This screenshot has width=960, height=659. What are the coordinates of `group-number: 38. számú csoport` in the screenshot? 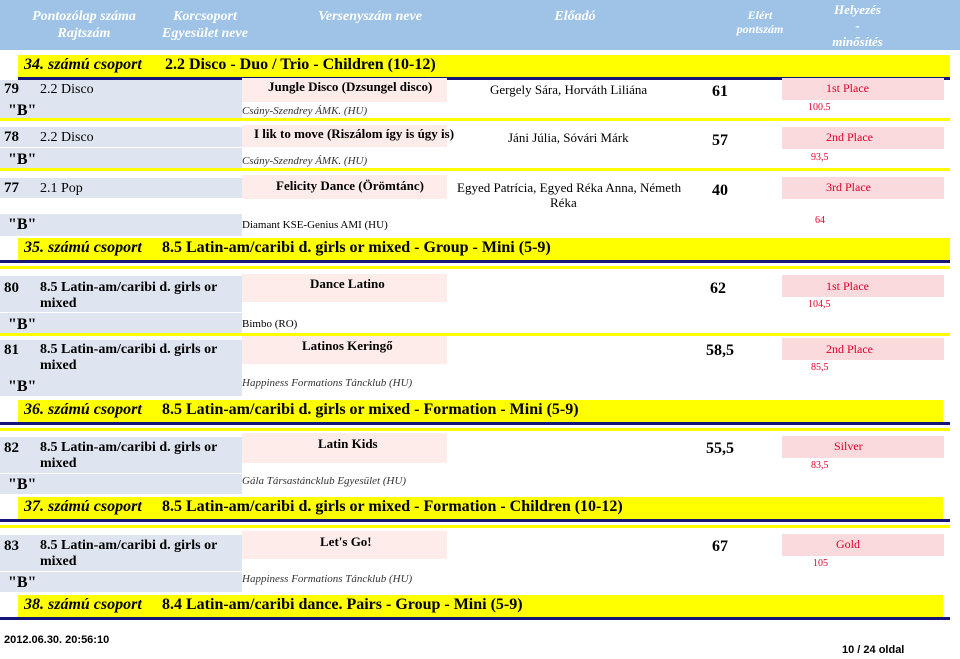 It's located at (83, 604).